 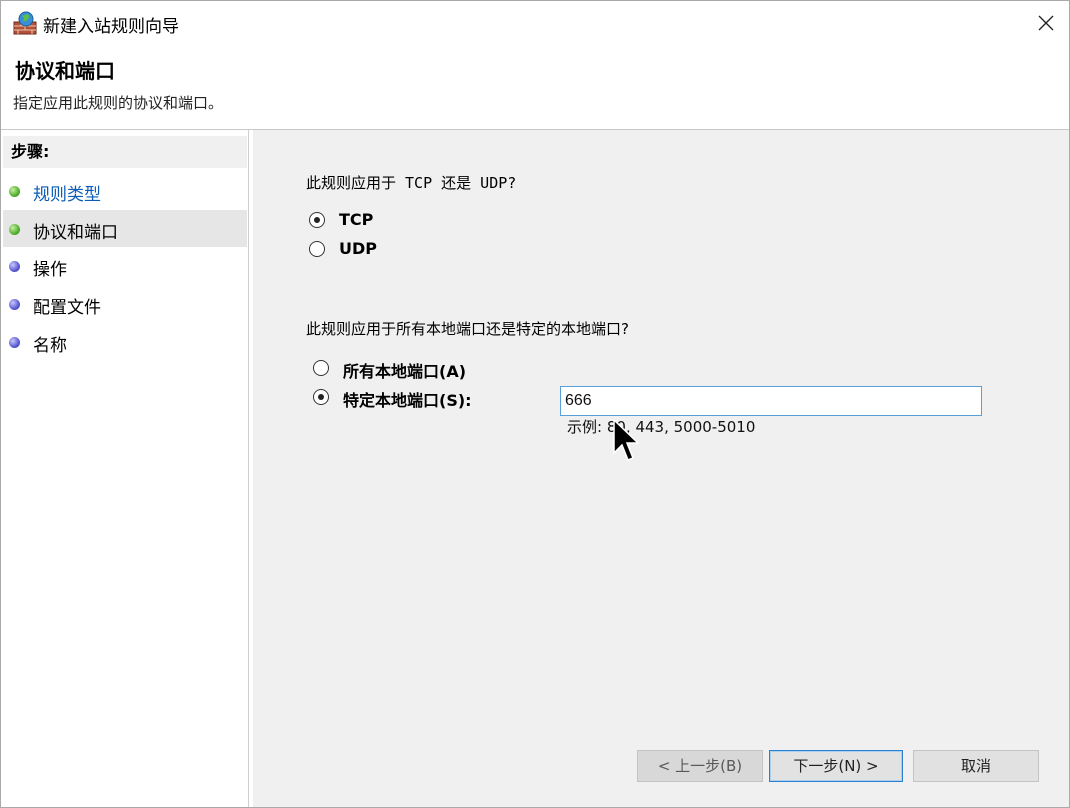 I want to click on firewall-icon, so click(x=25, y=23).